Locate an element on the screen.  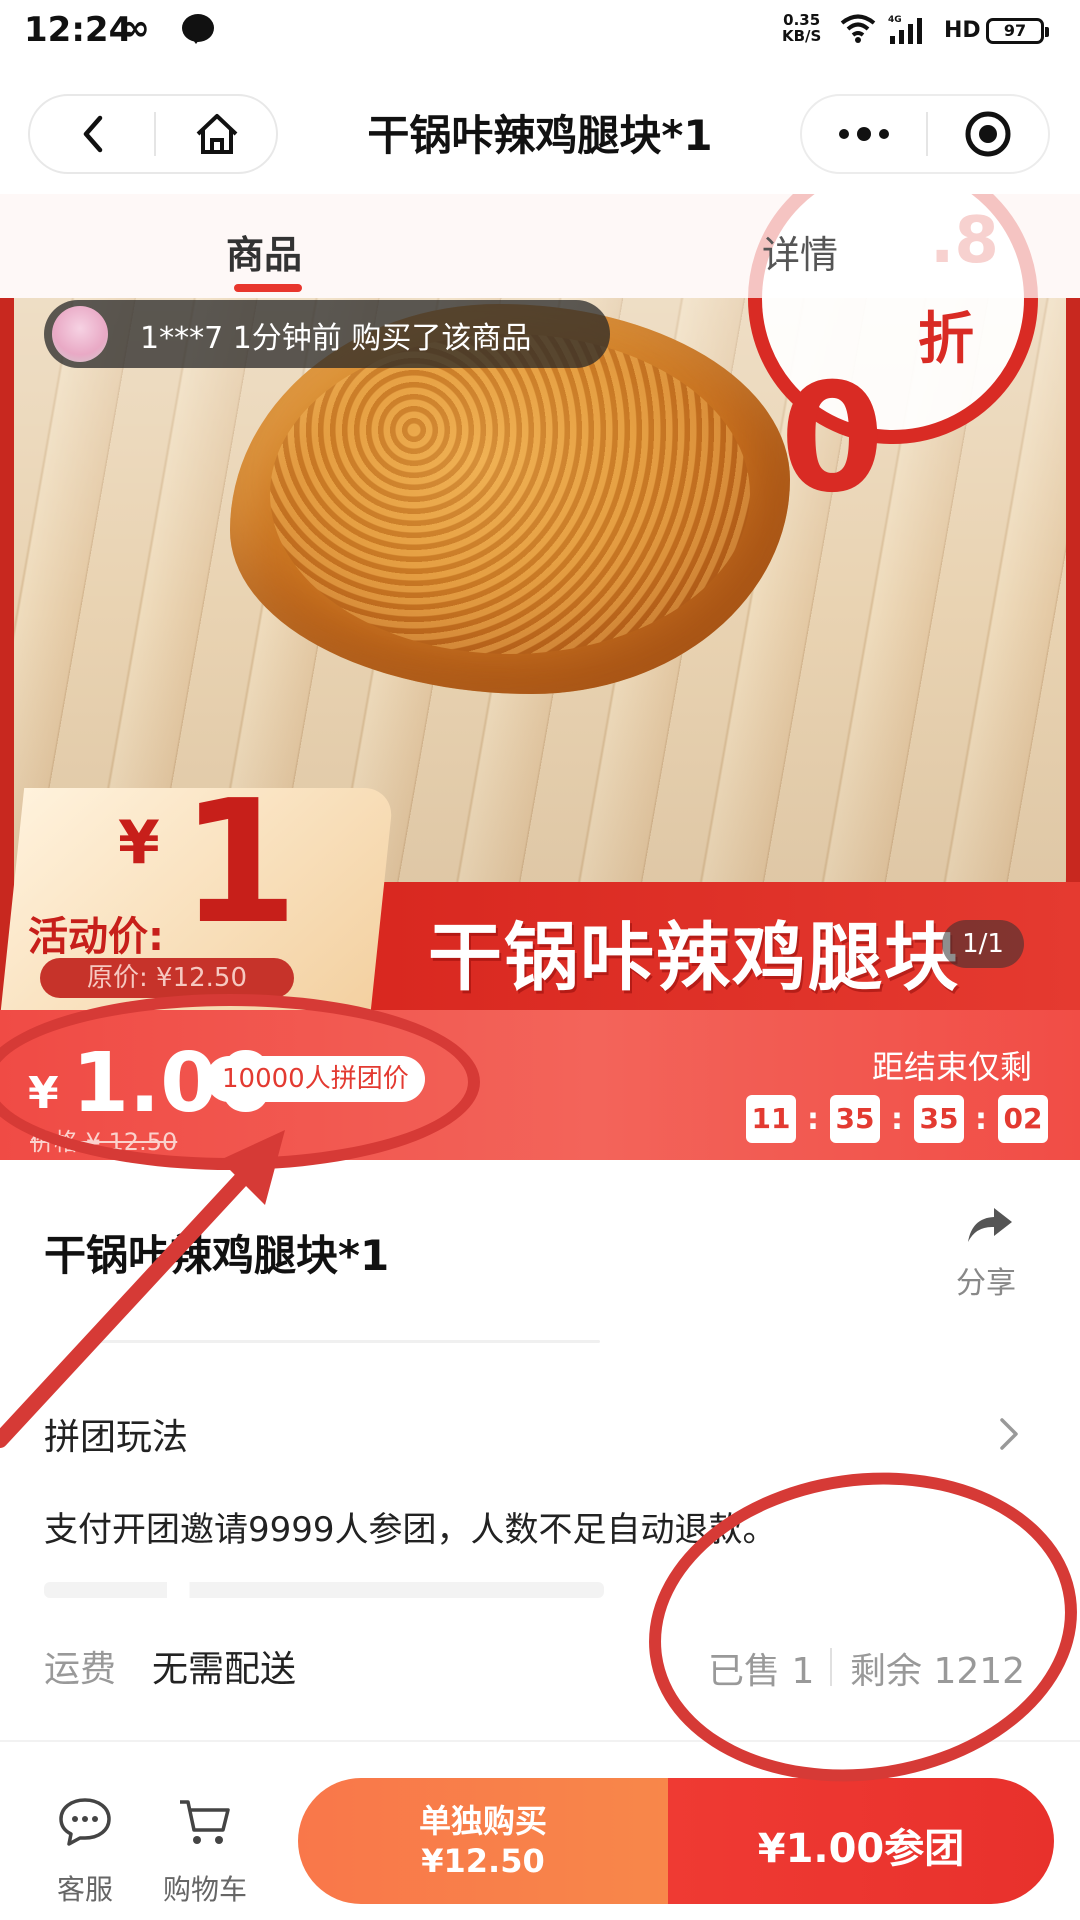
more-button is located at coordinates (864, 134).